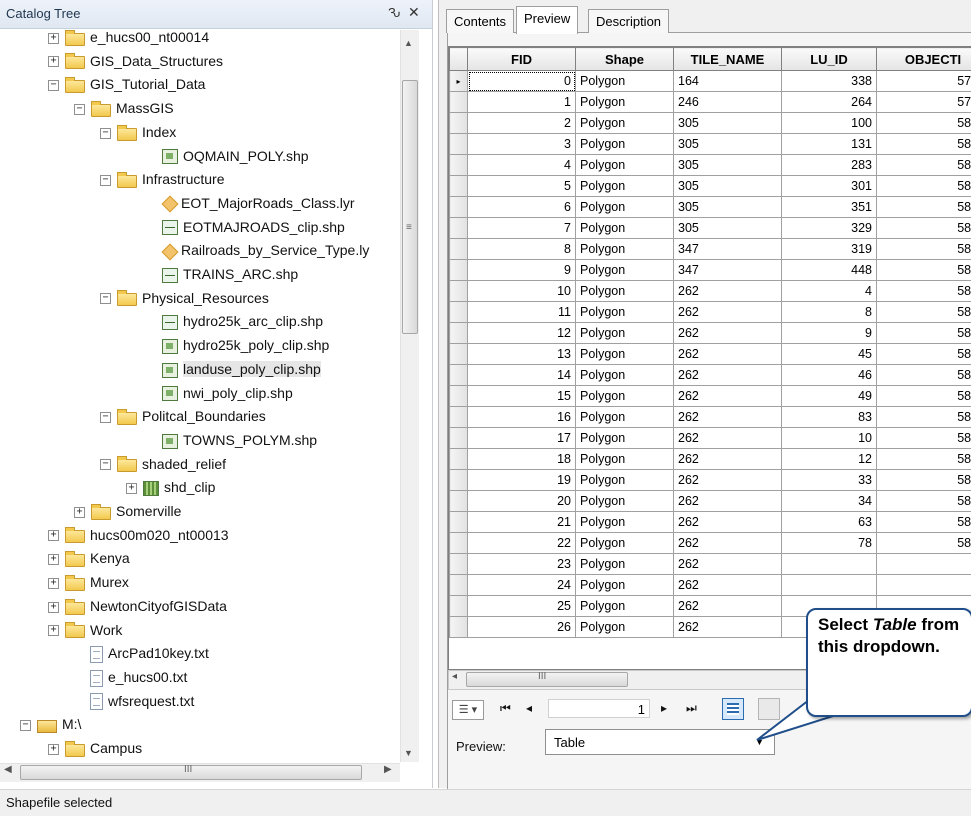  I want to click on tree-item: OQMAIN_POLY.shp, so click(235, 156).